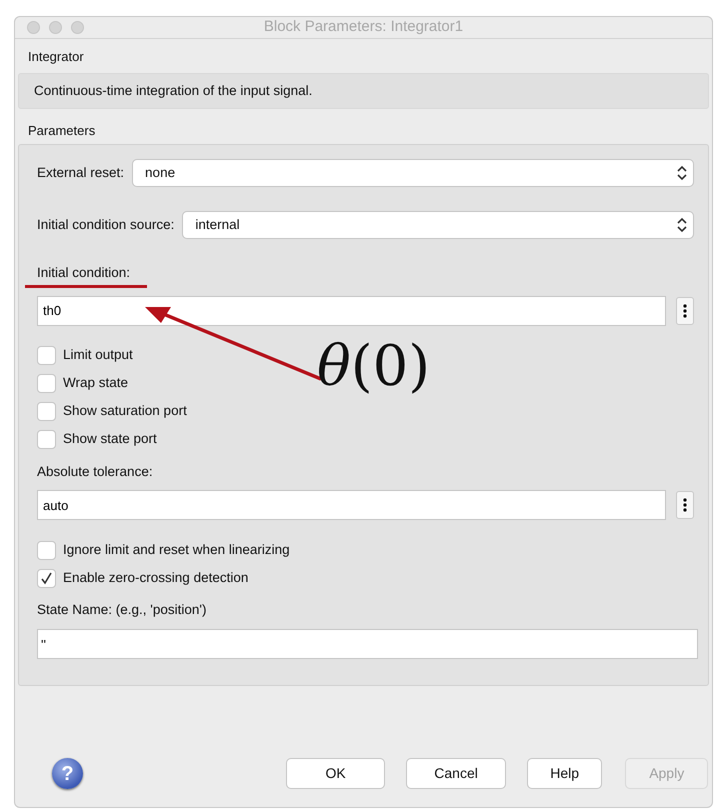 The image size is (721, 811). What do you see at coordinates (336, 773) in the screenshot?
I see `dialog-button: OK` at bounding box center [336, 773].